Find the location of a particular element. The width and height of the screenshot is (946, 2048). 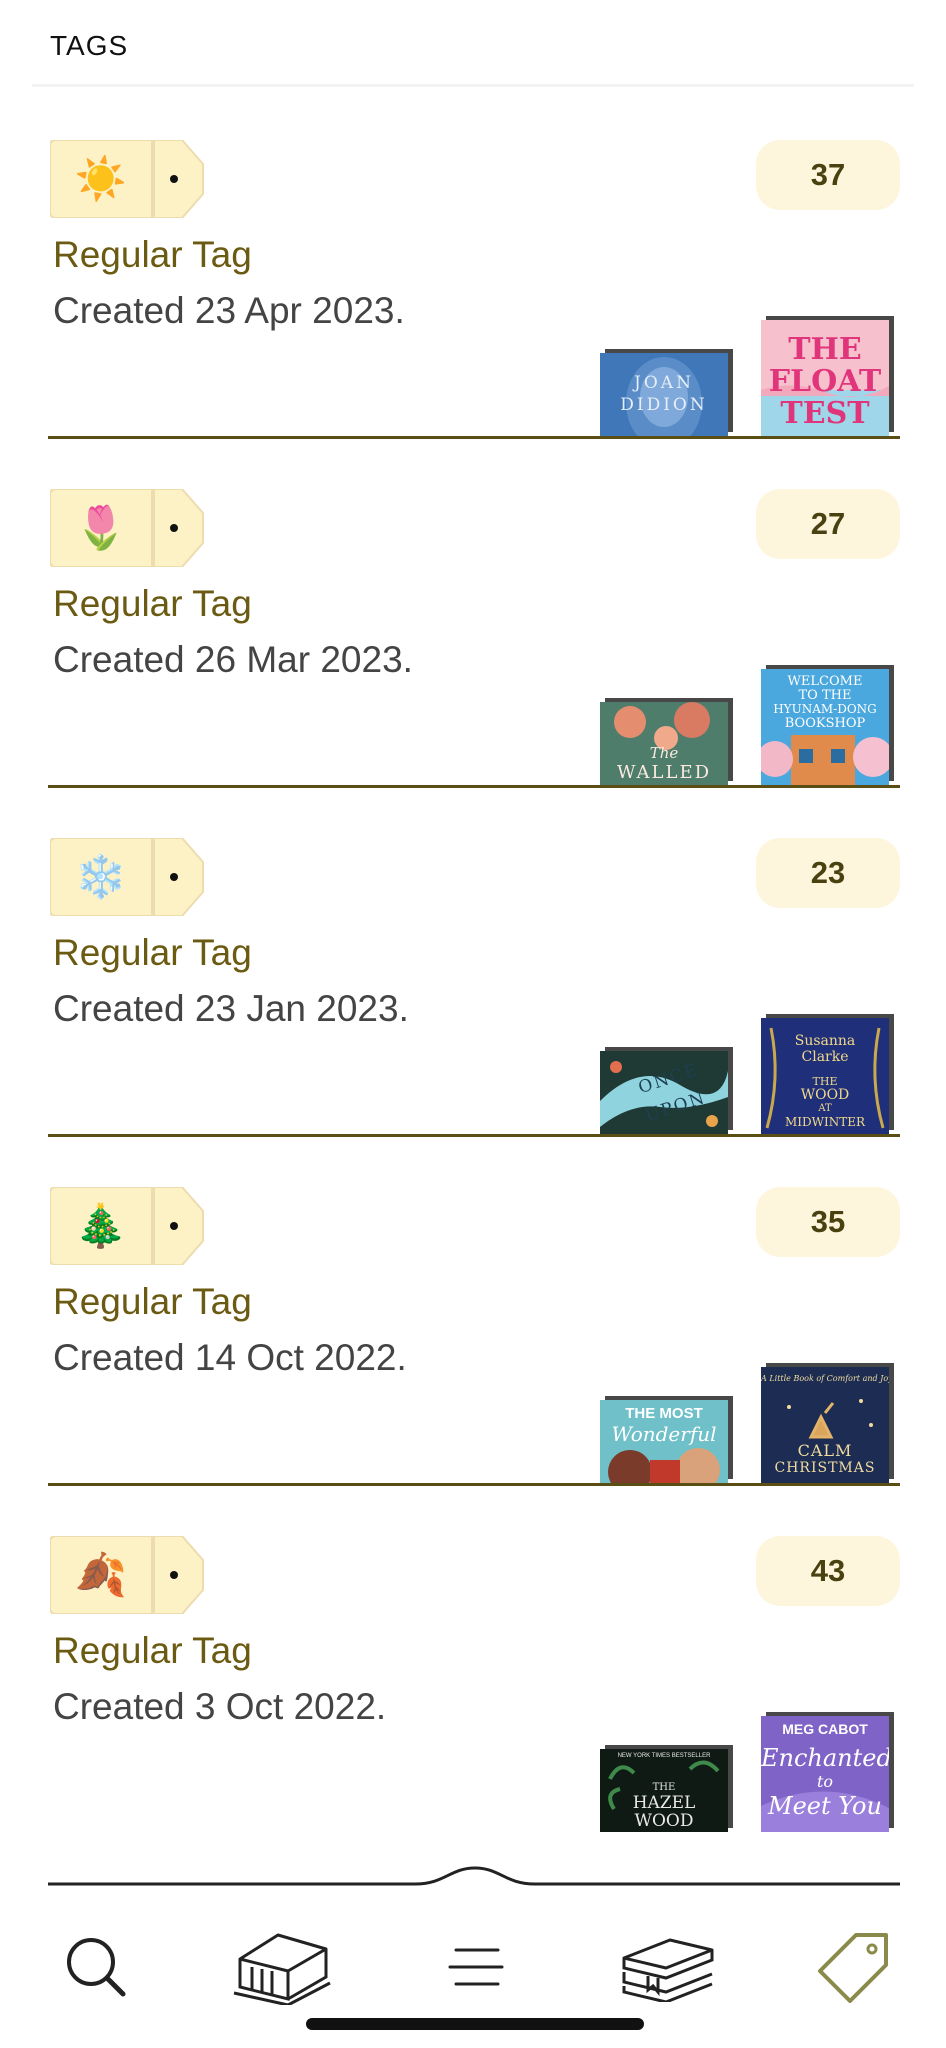

tag-icon is located at coordinates (853, 1968).